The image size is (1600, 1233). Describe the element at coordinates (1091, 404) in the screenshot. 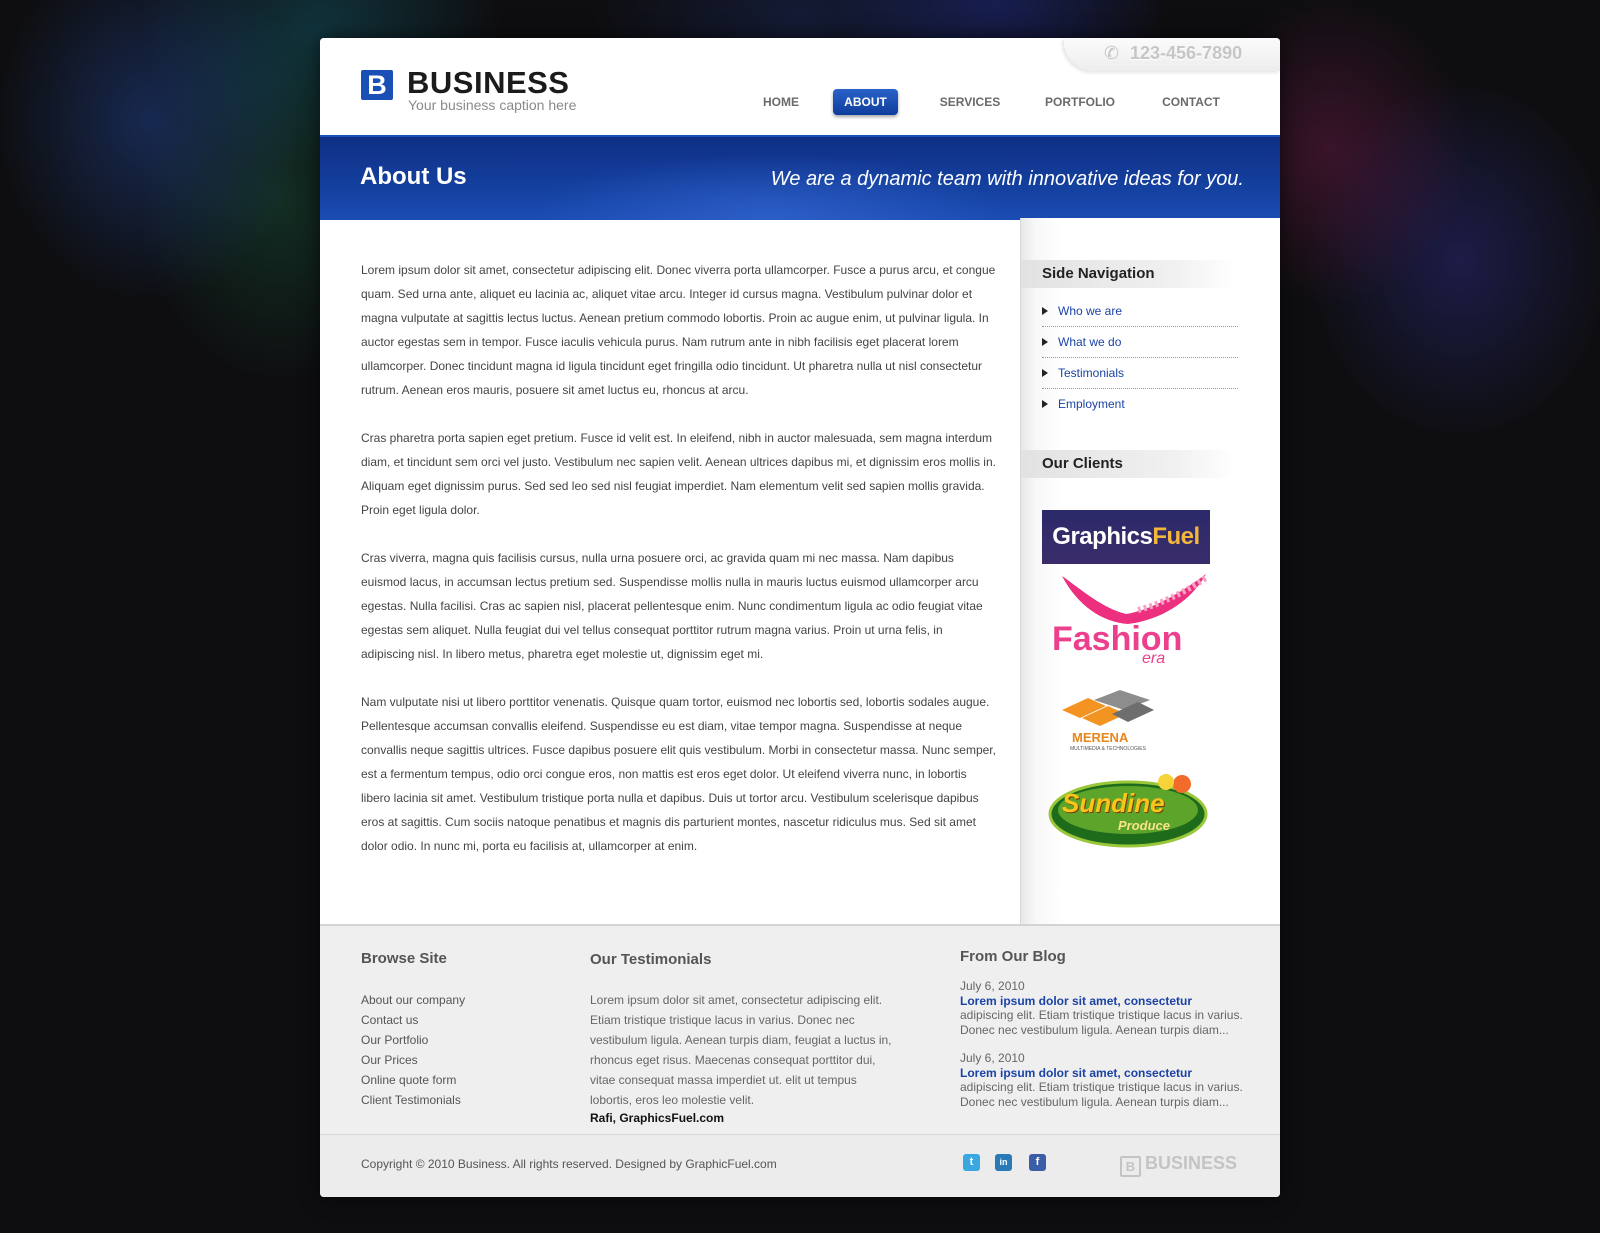

I see `side-nav-label: Employment` at that location.